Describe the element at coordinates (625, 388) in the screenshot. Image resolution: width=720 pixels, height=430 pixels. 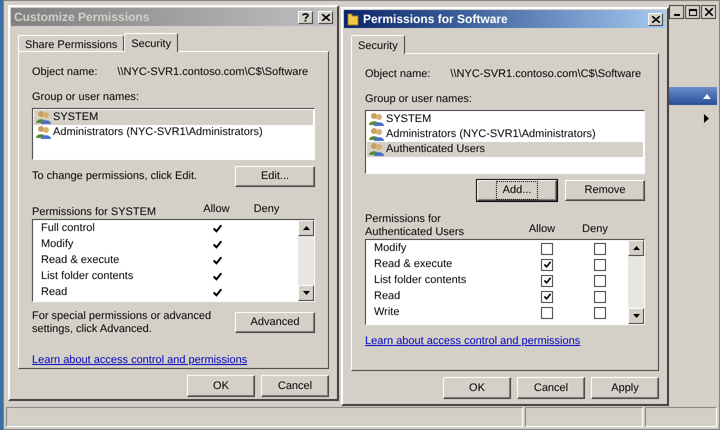
I see `button: Apply` at that location.